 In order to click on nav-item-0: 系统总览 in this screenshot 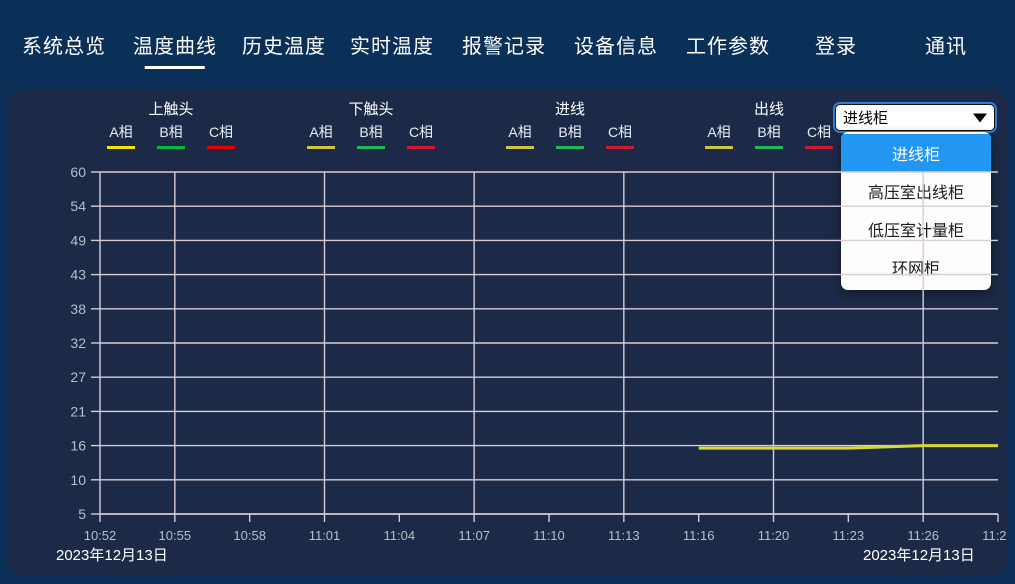, I will do `click(64, 47)`.